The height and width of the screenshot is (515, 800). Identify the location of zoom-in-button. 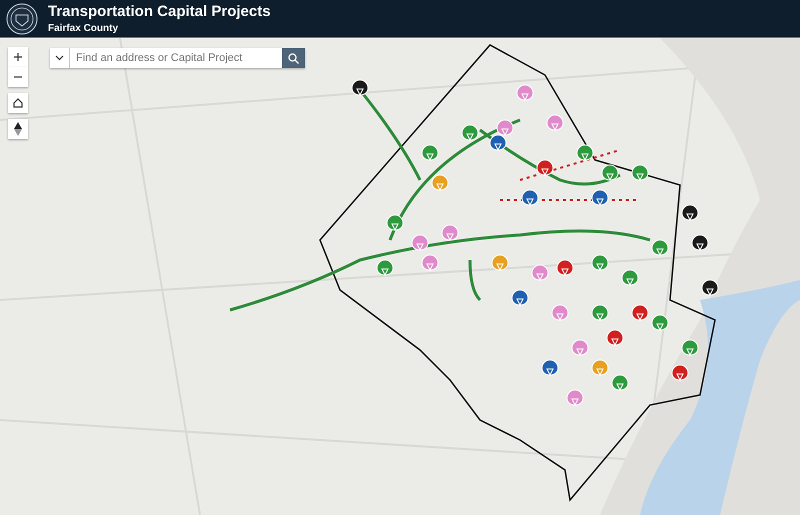
(18, 57).